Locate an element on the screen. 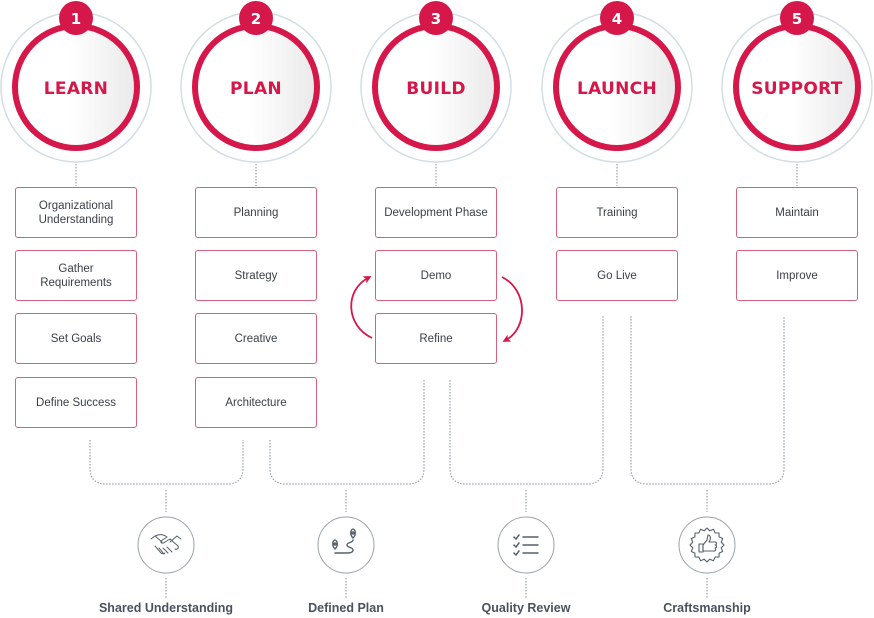  task-label: Go Live is located at coordinates (617, 275).